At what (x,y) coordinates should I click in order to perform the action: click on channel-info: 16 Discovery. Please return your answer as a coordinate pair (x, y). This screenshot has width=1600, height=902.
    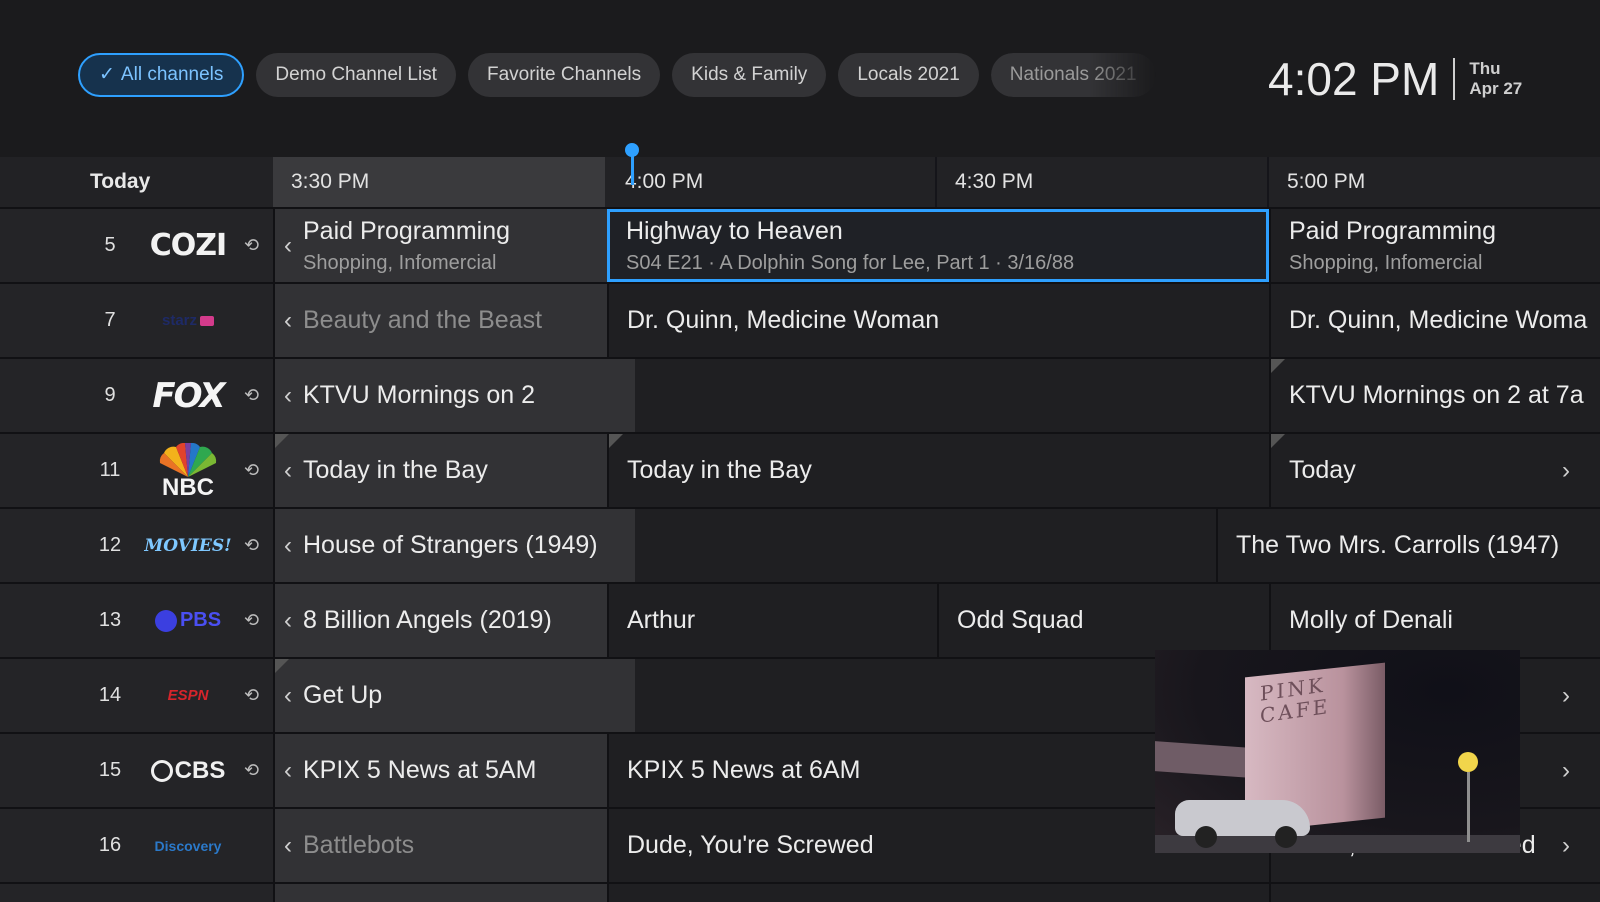
    Looking at the image, I should click on (136, 845).